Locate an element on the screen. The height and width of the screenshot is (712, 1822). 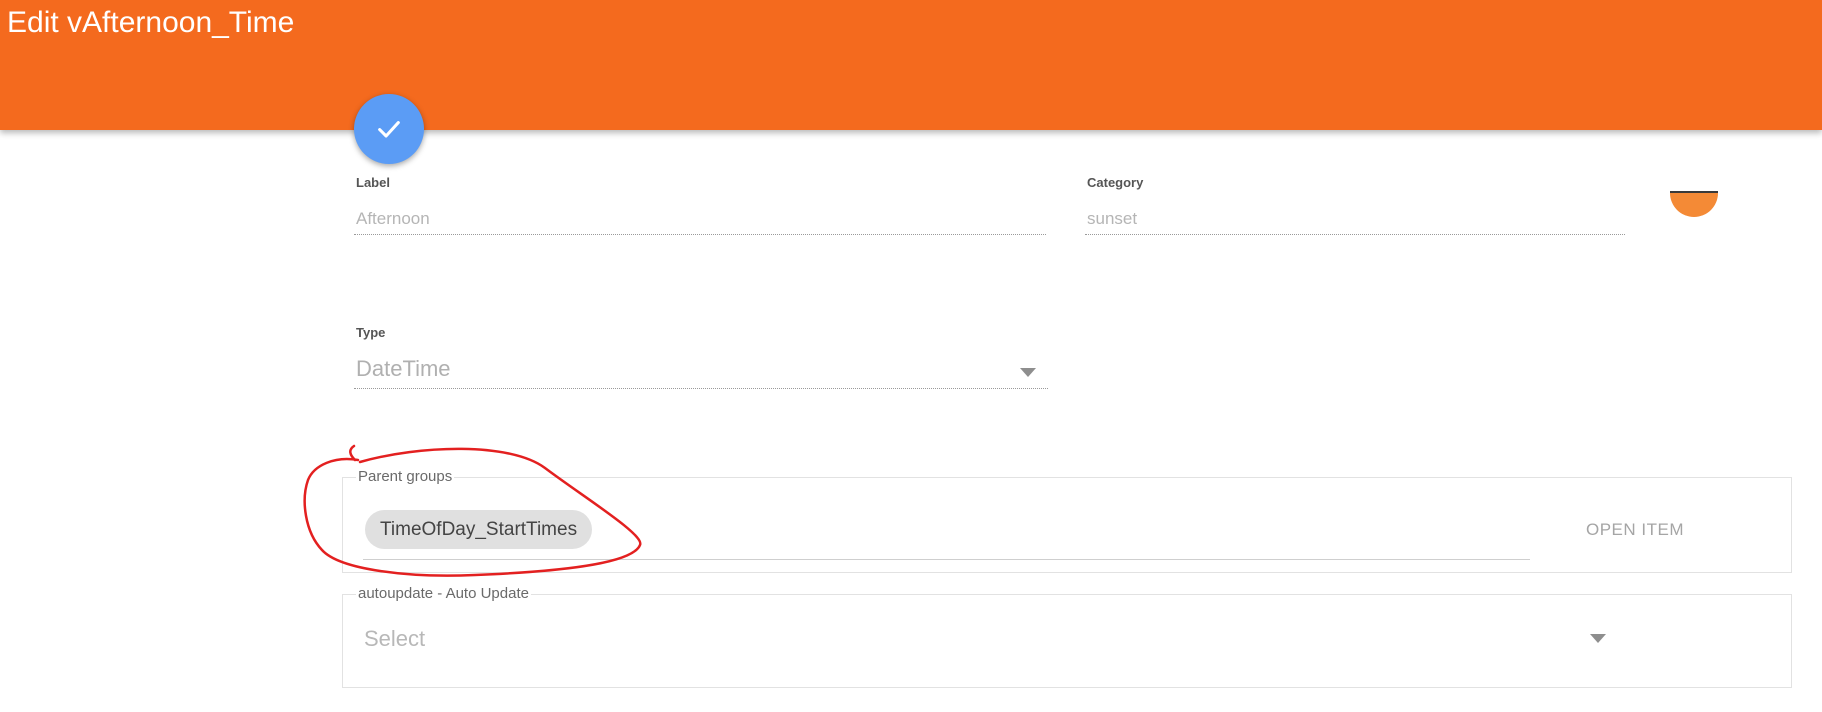
category-field-input: sunset is located at coordinates (1112, 219).